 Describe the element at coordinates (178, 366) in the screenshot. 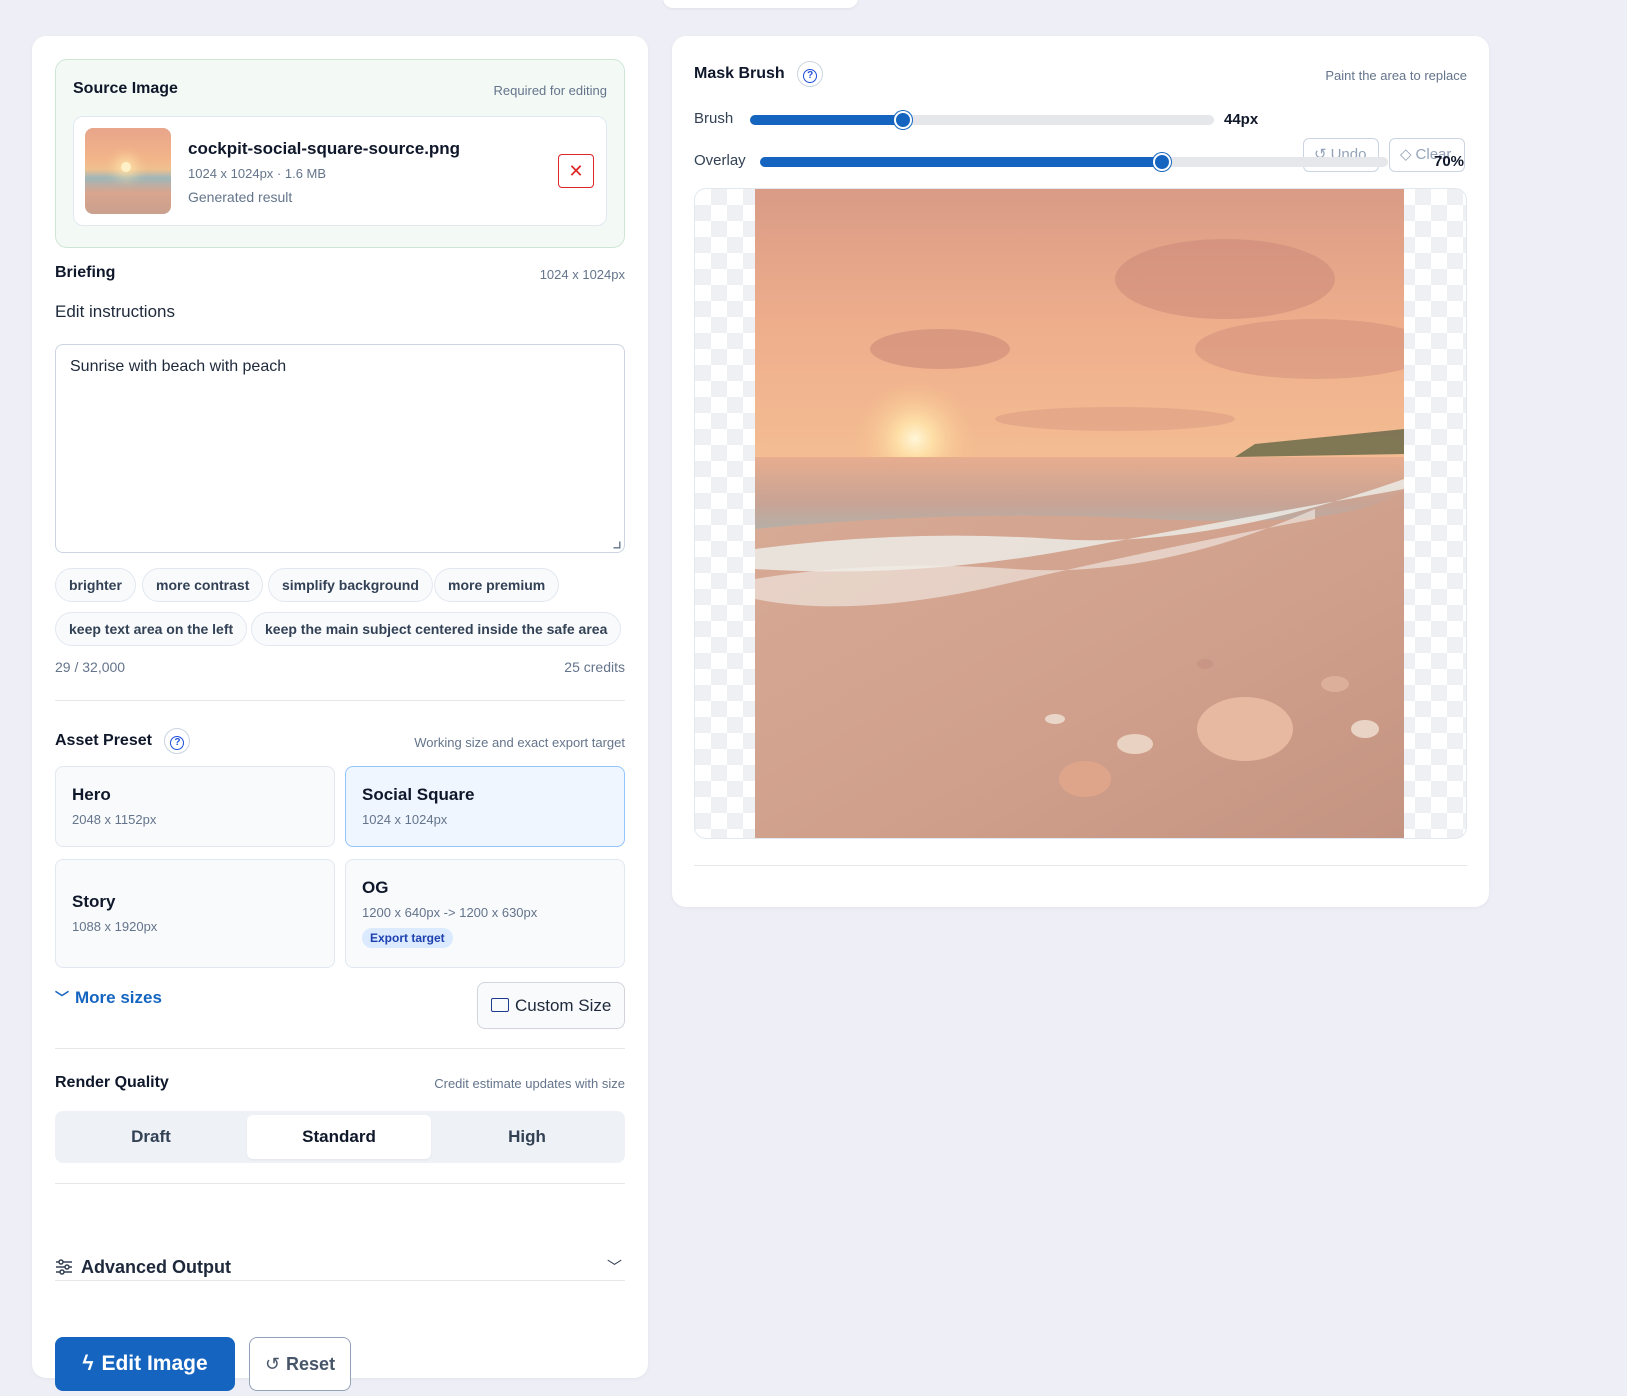

I see `instructions-value: Sunrise with beach with peach` at that location.